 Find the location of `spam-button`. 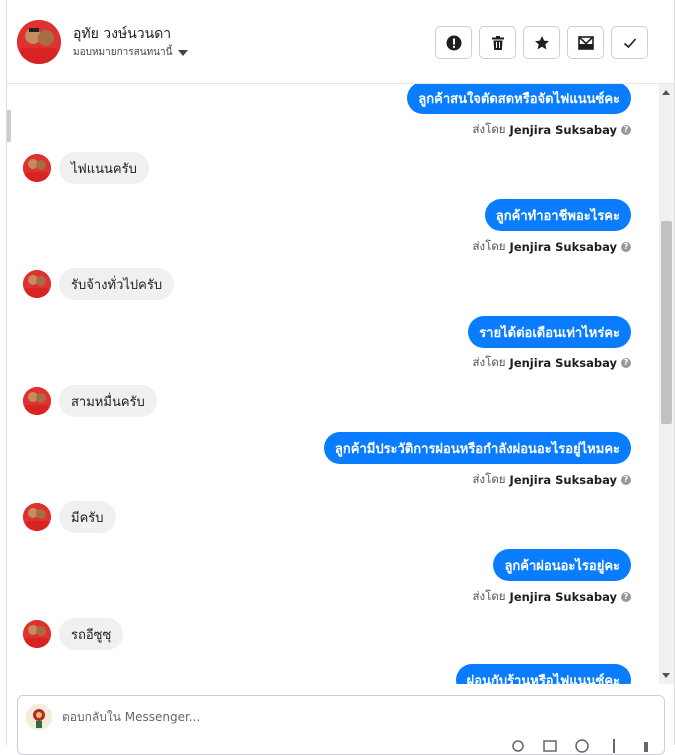

spam-button is located at coordinates (453, 42).